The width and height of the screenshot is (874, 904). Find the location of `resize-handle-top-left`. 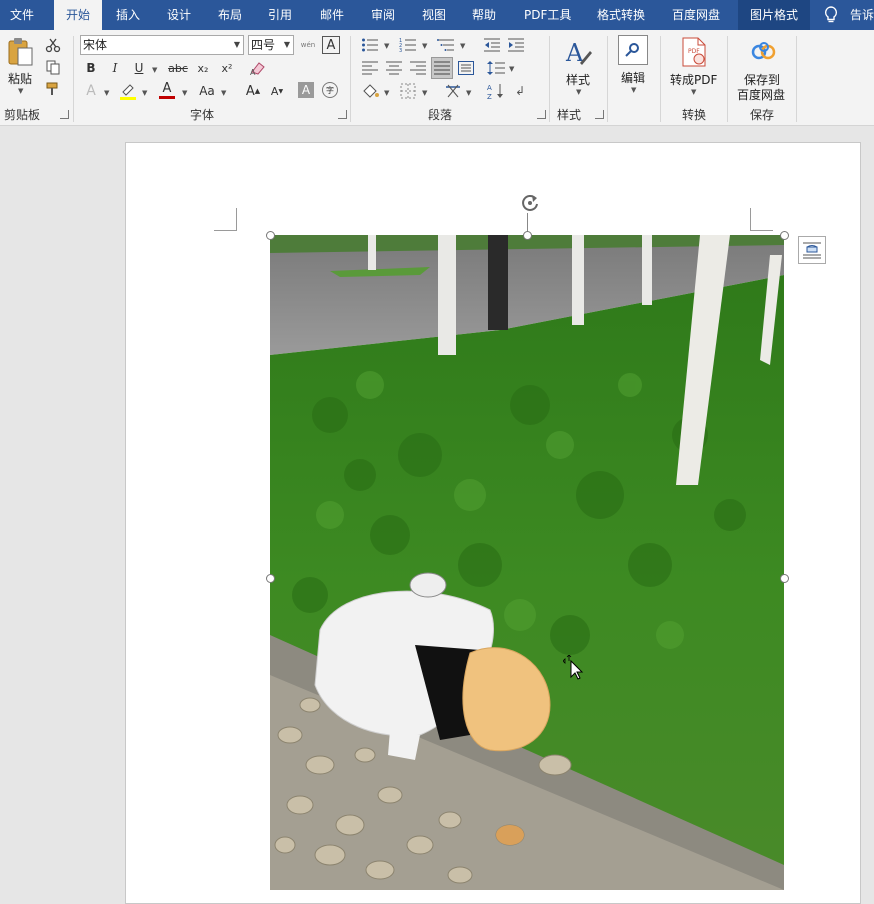

resize-handle-top-left is located at coordinates (270, 235).